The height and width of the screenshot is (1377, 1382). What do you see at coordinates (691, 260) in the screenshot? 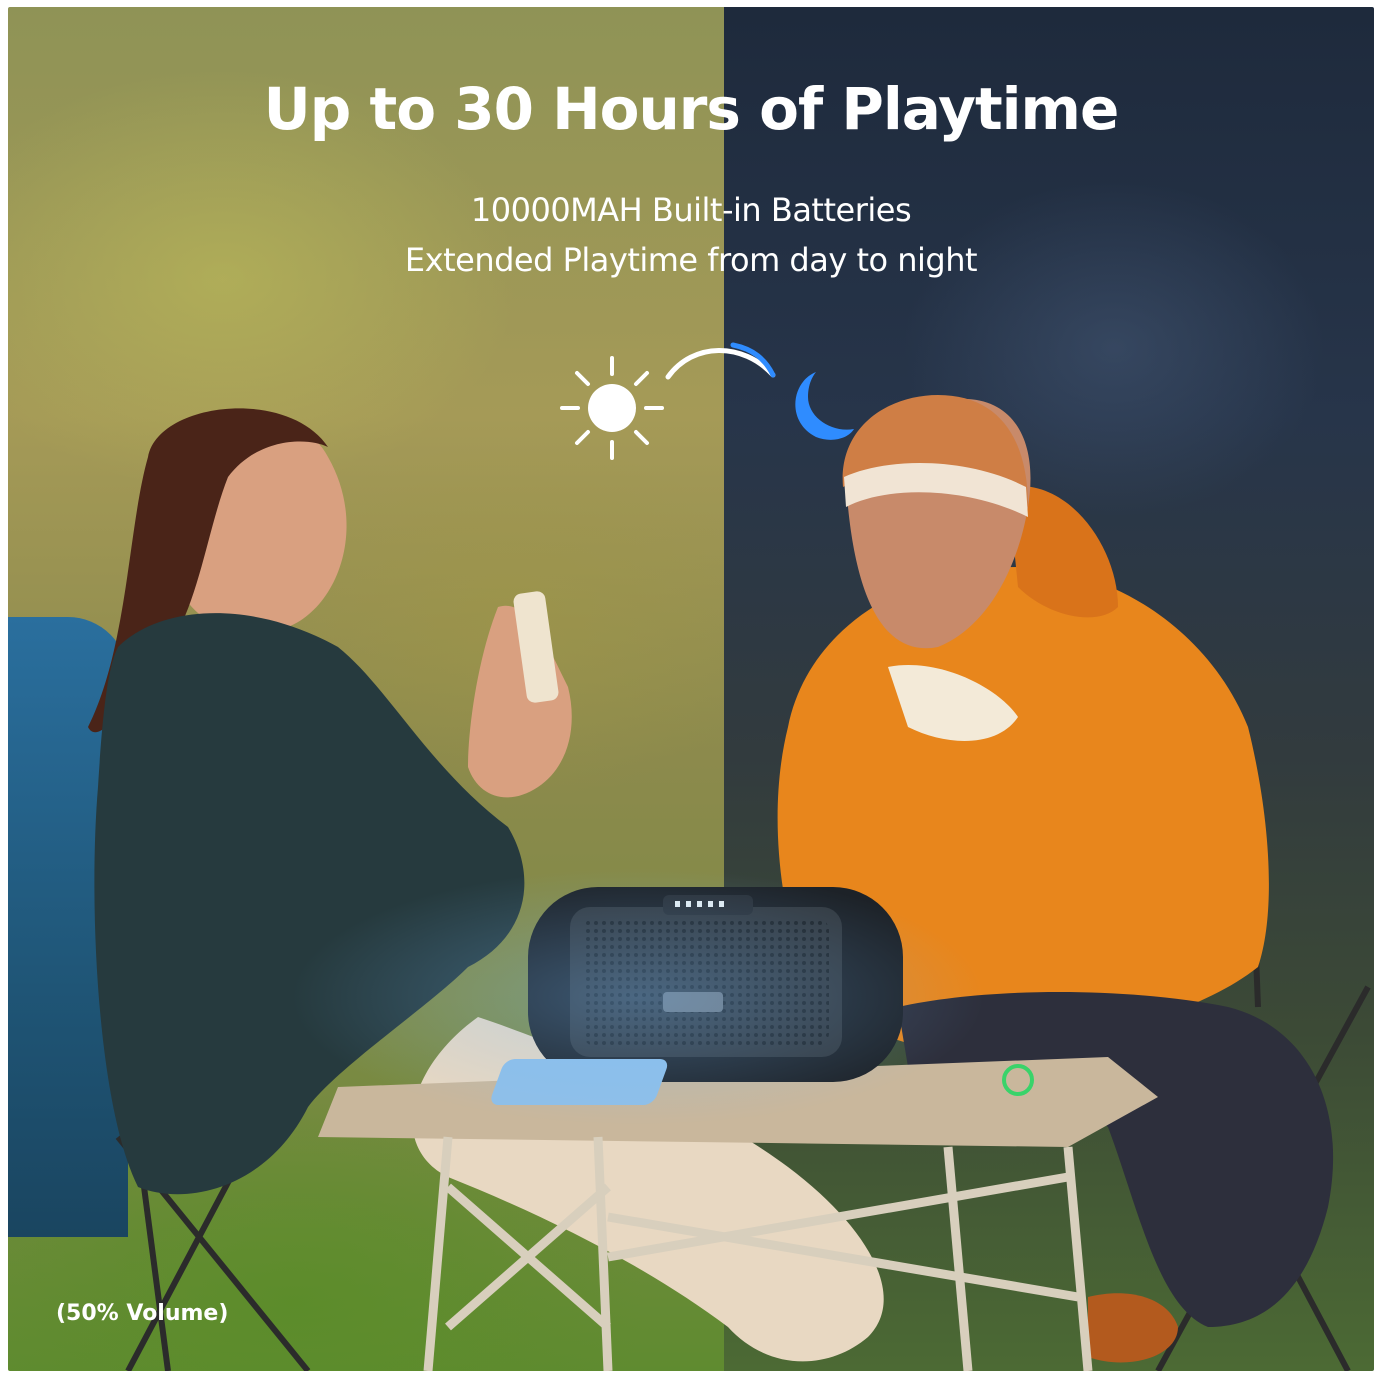
I see `headline-playtime: Extended Playtime from day to night` at bounding box center [691, 260].